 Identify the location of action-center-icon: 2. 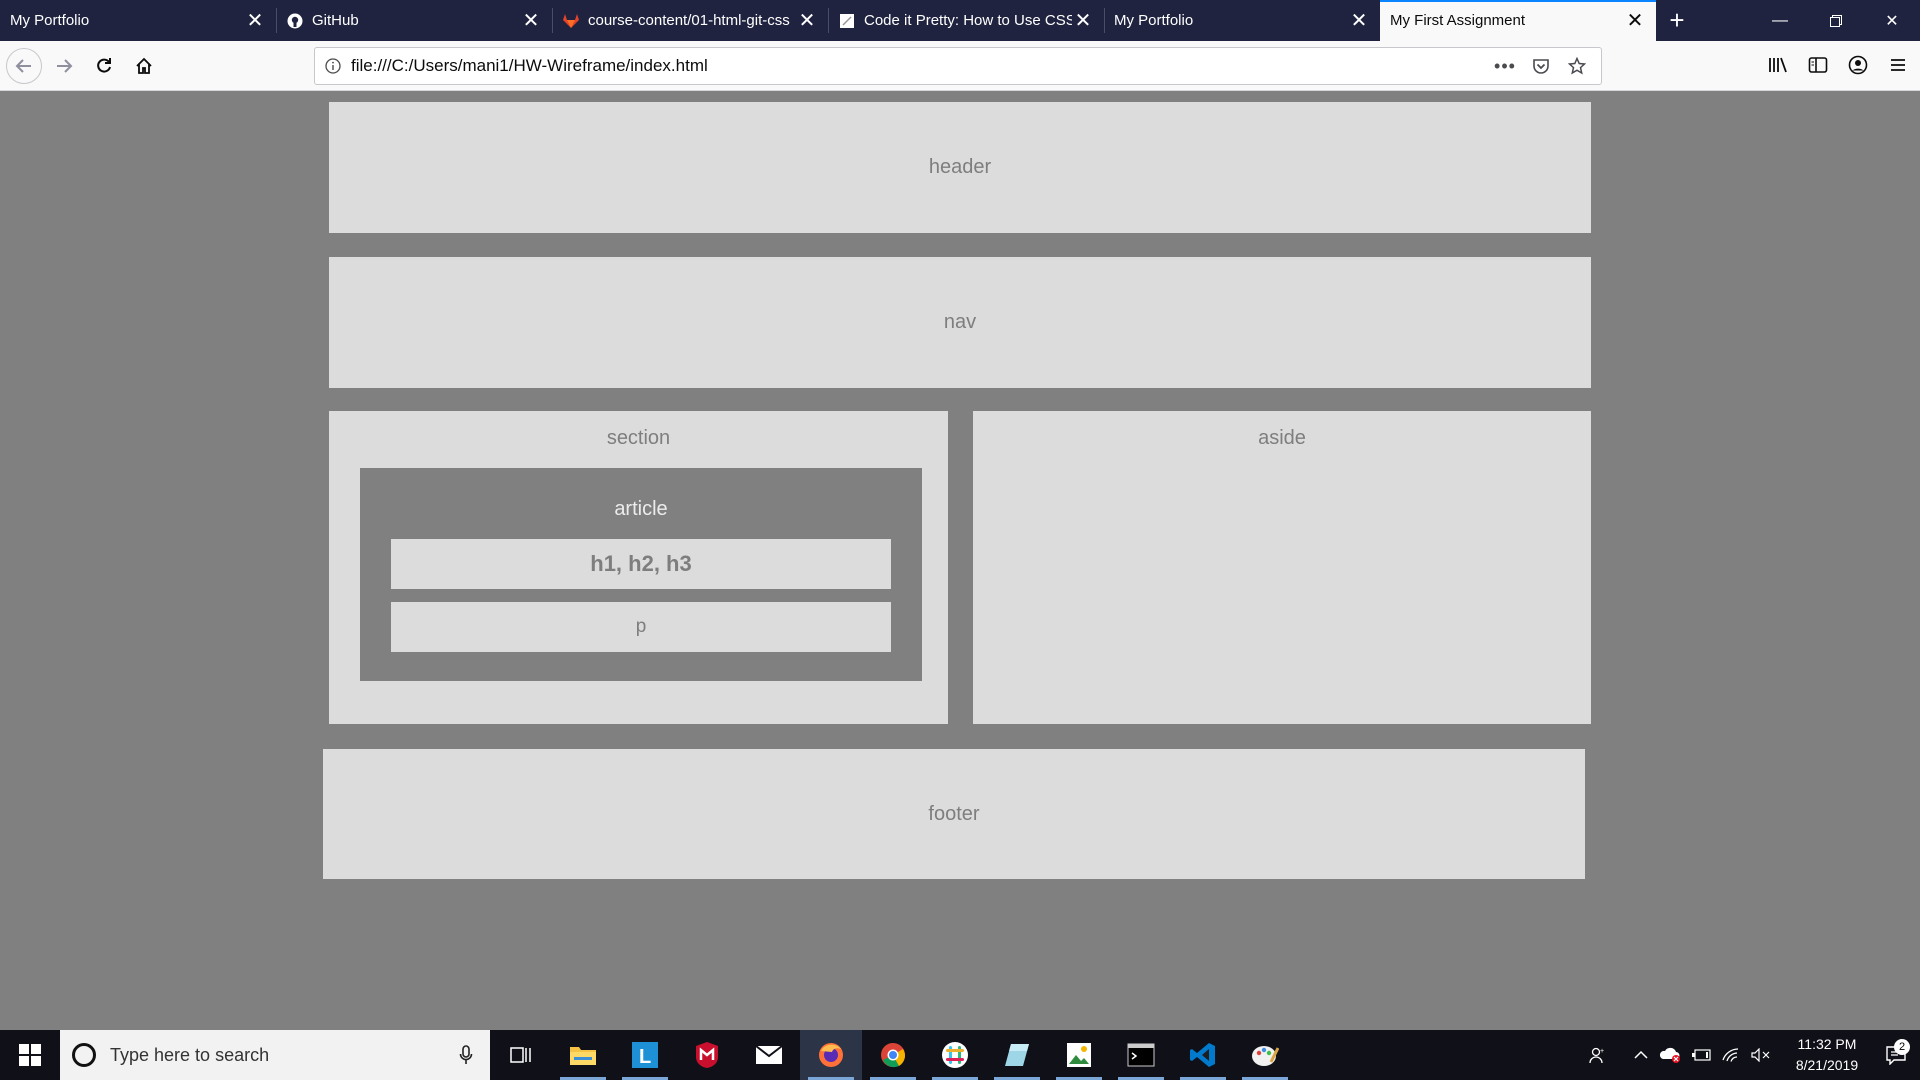
(1896, 1052).